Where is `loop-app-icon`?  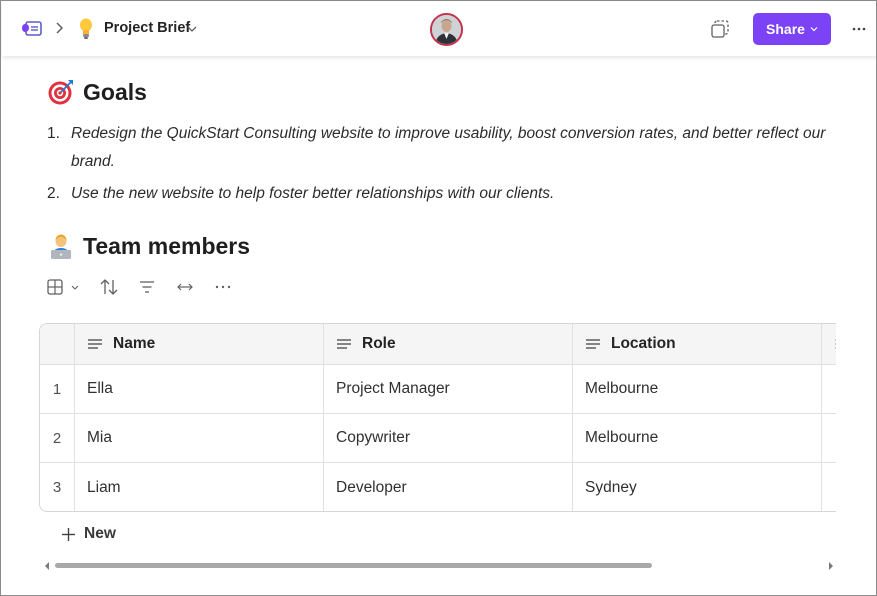
loop-app-icon is located at coordinates (32, 29).